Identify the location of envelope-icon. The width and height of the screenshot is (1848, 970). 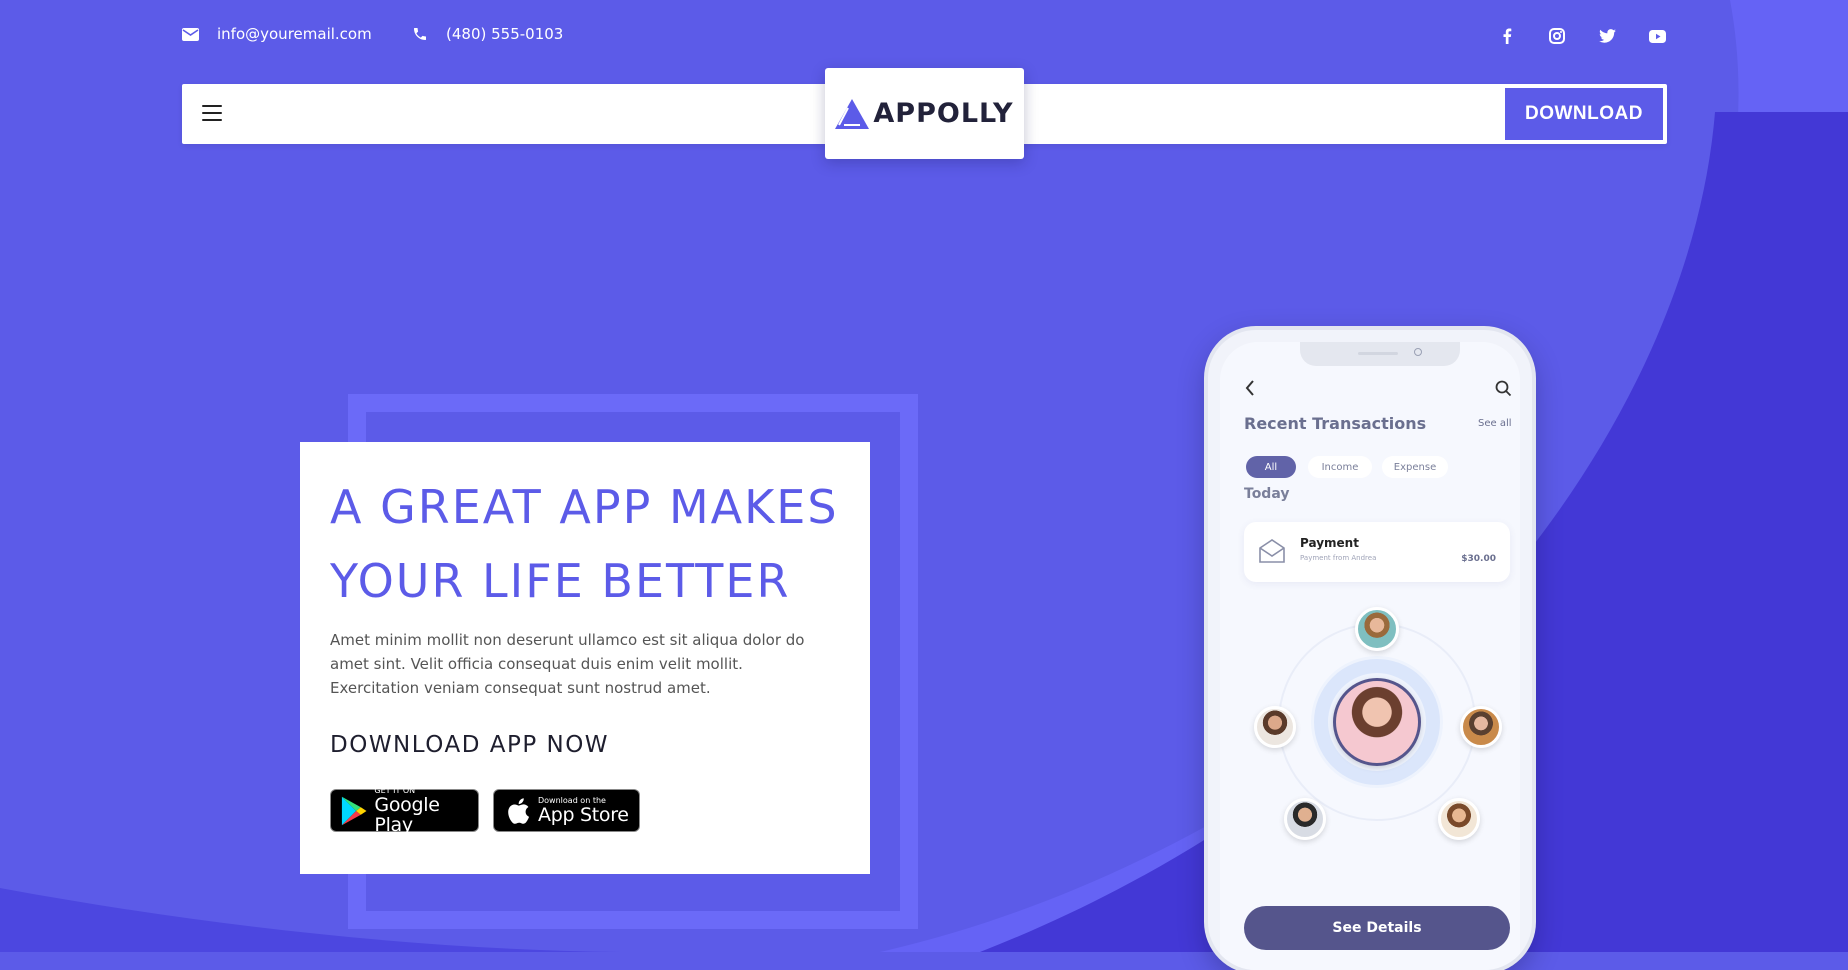
(1272, 551).